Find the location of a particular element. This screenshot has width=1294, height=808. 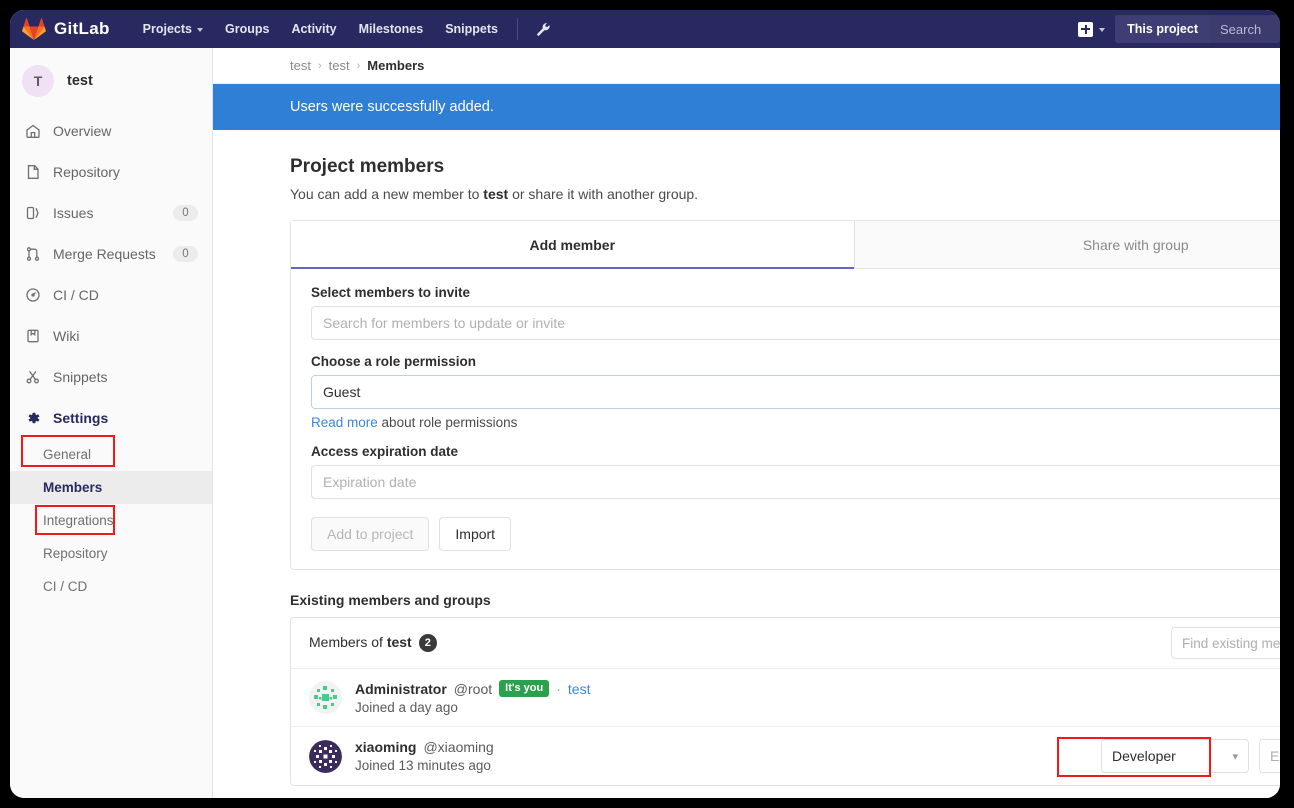

sidebar-item-repository: Repository is located at coordinates (111, 171).